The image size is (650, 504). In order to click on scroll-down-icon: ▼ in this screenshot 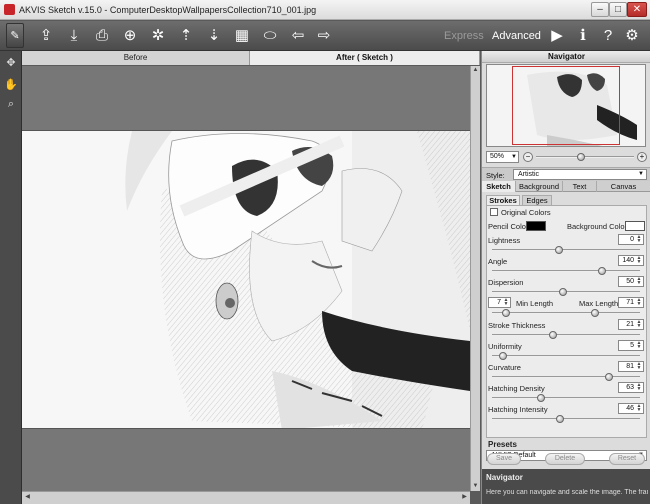, I will do `click(475, 486)`.